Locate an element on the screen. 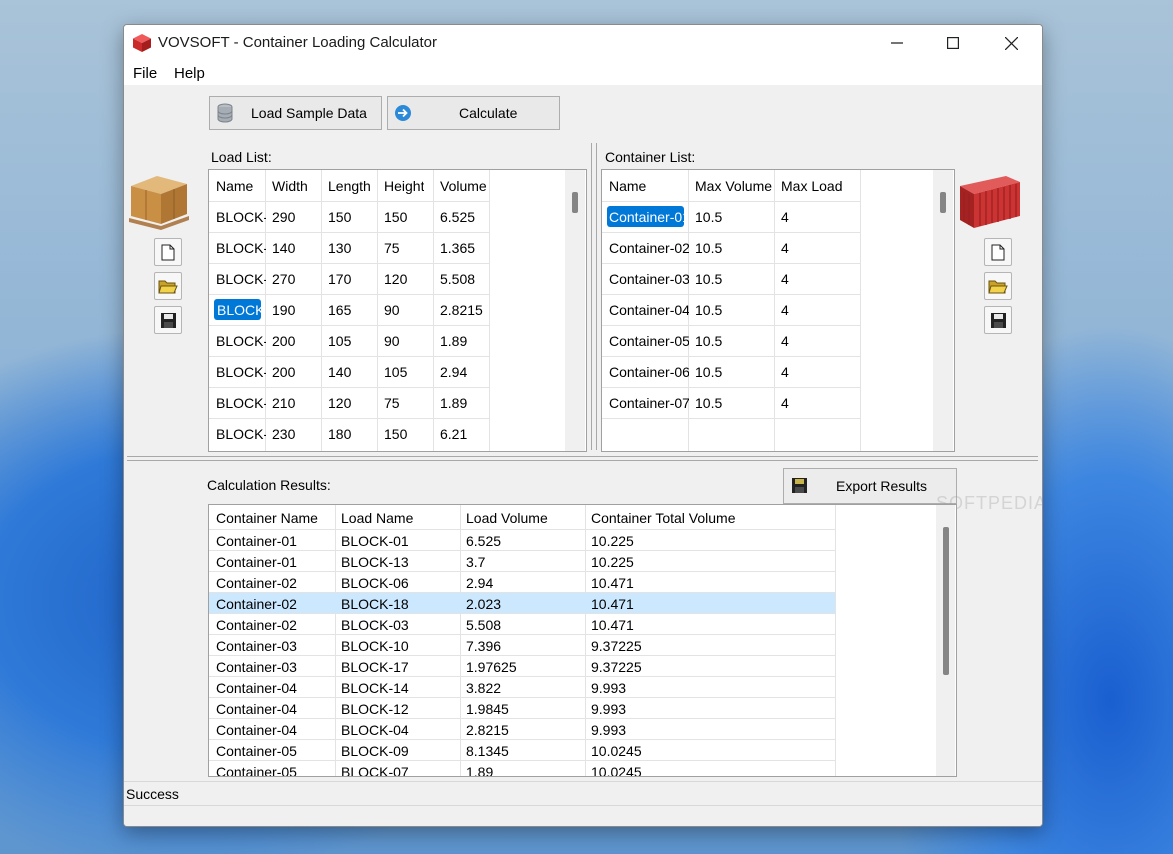  container-cell: Container-03 is located at coordinates (649, 279).